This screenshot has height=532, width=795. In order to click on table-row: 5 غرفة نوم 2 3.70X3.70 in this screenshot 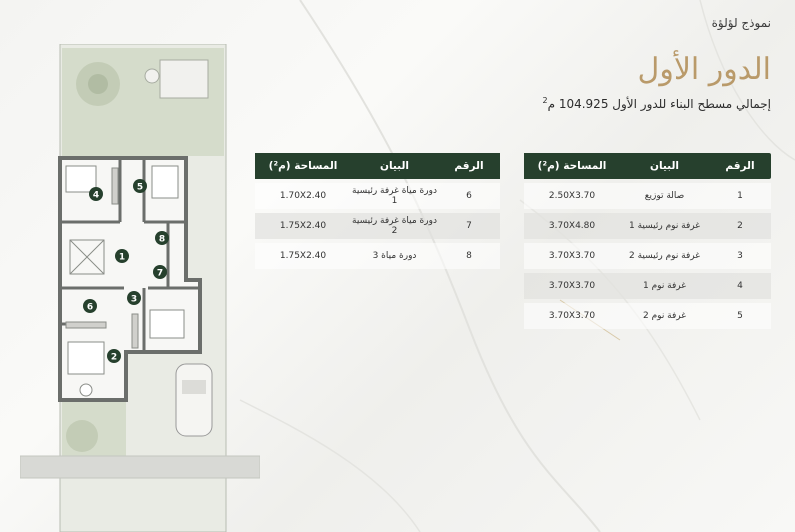, I will do `click(647, 316)`.